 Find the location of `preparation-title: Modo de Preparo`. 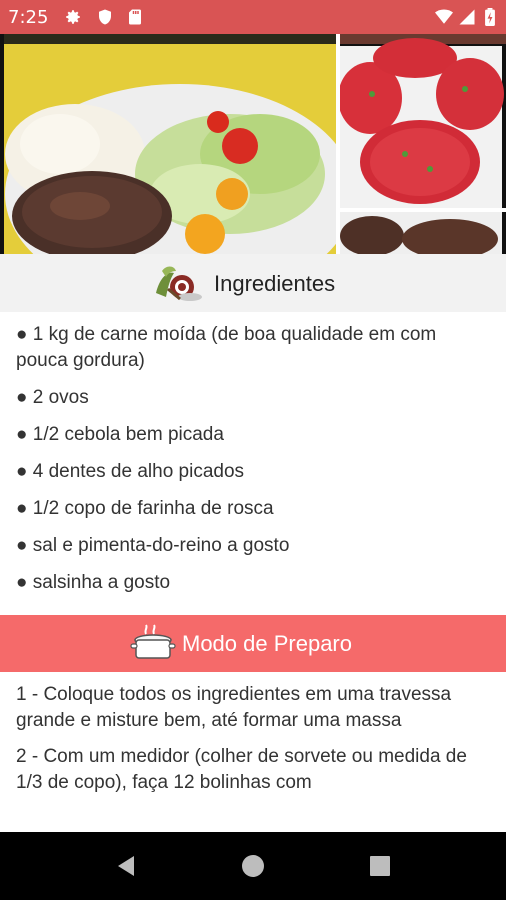

preparation-title: Modo de Preparo is located at coordinates (267, 643).